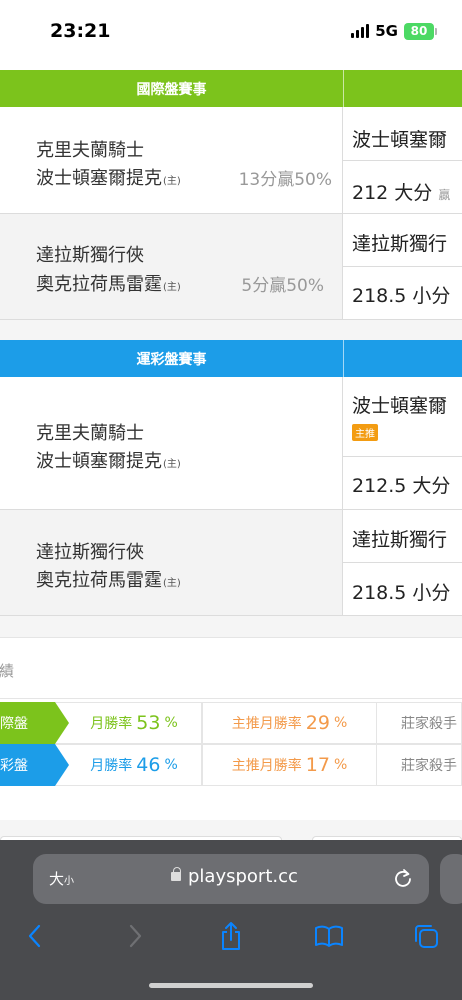  Describe the element at coordinates (231, 330) in the screenshot. I see `section-gap` at that location.